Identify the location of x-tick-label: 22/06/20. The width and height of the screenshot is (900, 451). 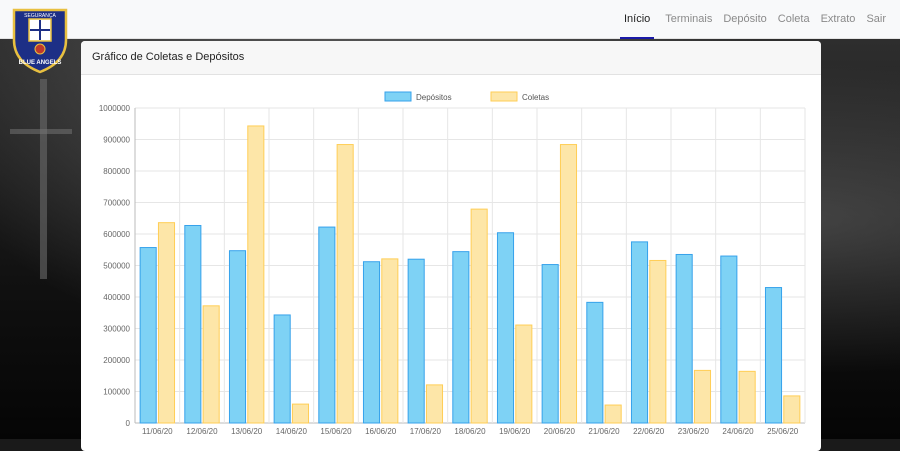
(649, 431).